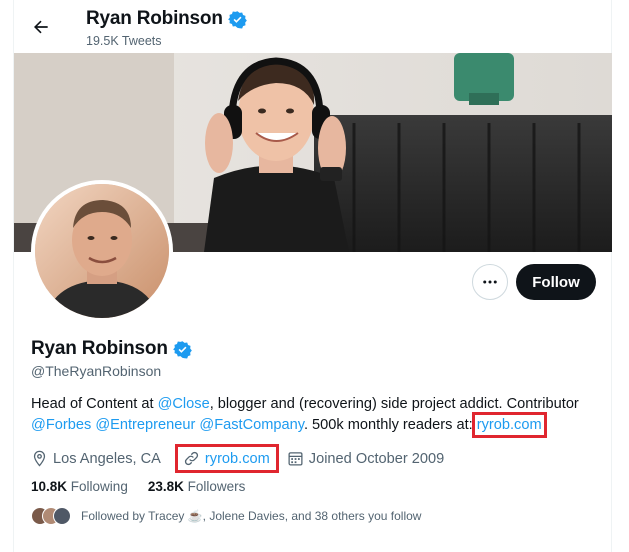 The image size is (629, 552). What do you see at coordinates (509, 425) in the screenshot?
I see `bio-website-link: ryrob.com` at bounding box center [509, 425].